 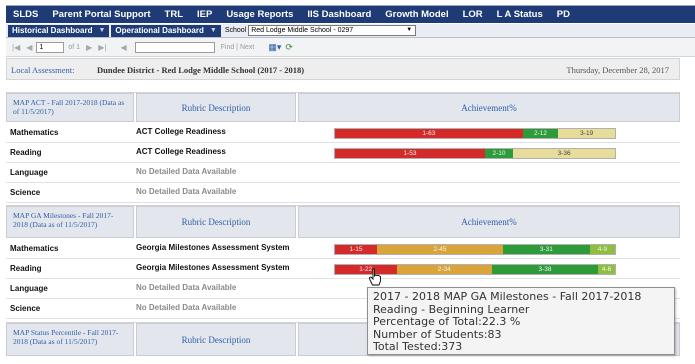 I want to click on achievement-segment: 3-31, so click(x=546, y=249).